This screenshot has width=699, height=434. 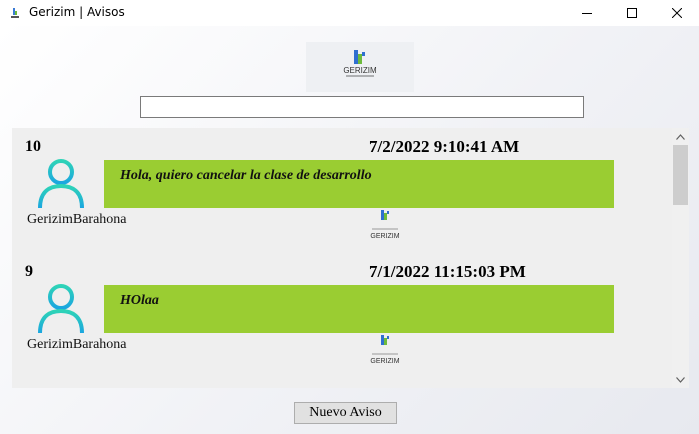 What do you see at coordinates (29, 271) in the screenshot?
I see `post-id: 9` at bounding box center [29, 271].